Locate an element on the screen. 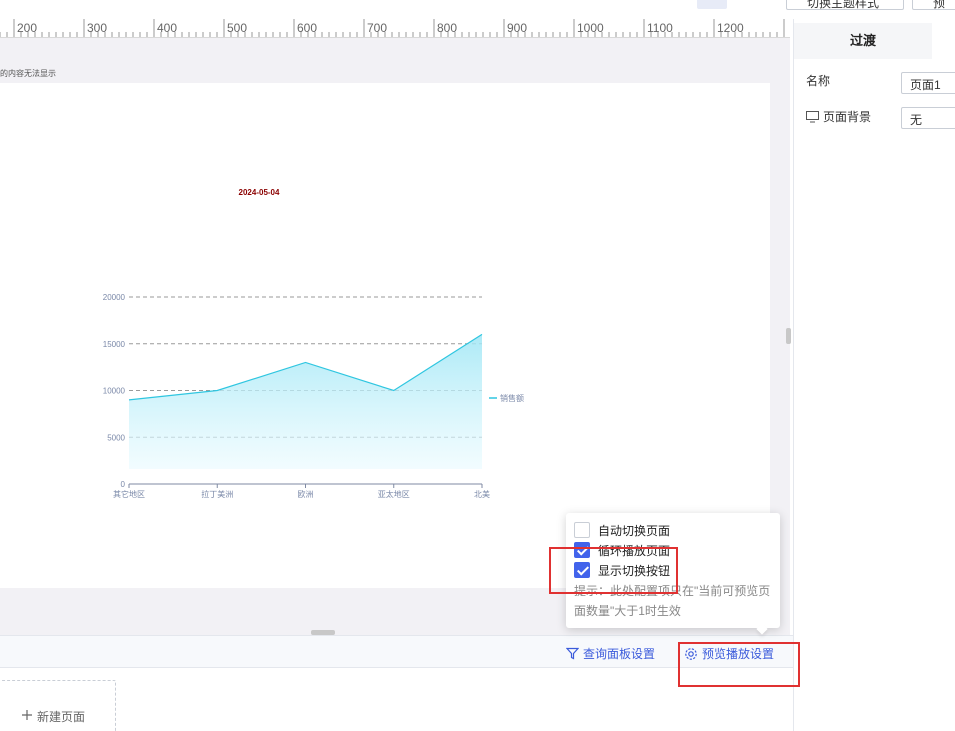  paste-icon is located at coordinates (245, 4).